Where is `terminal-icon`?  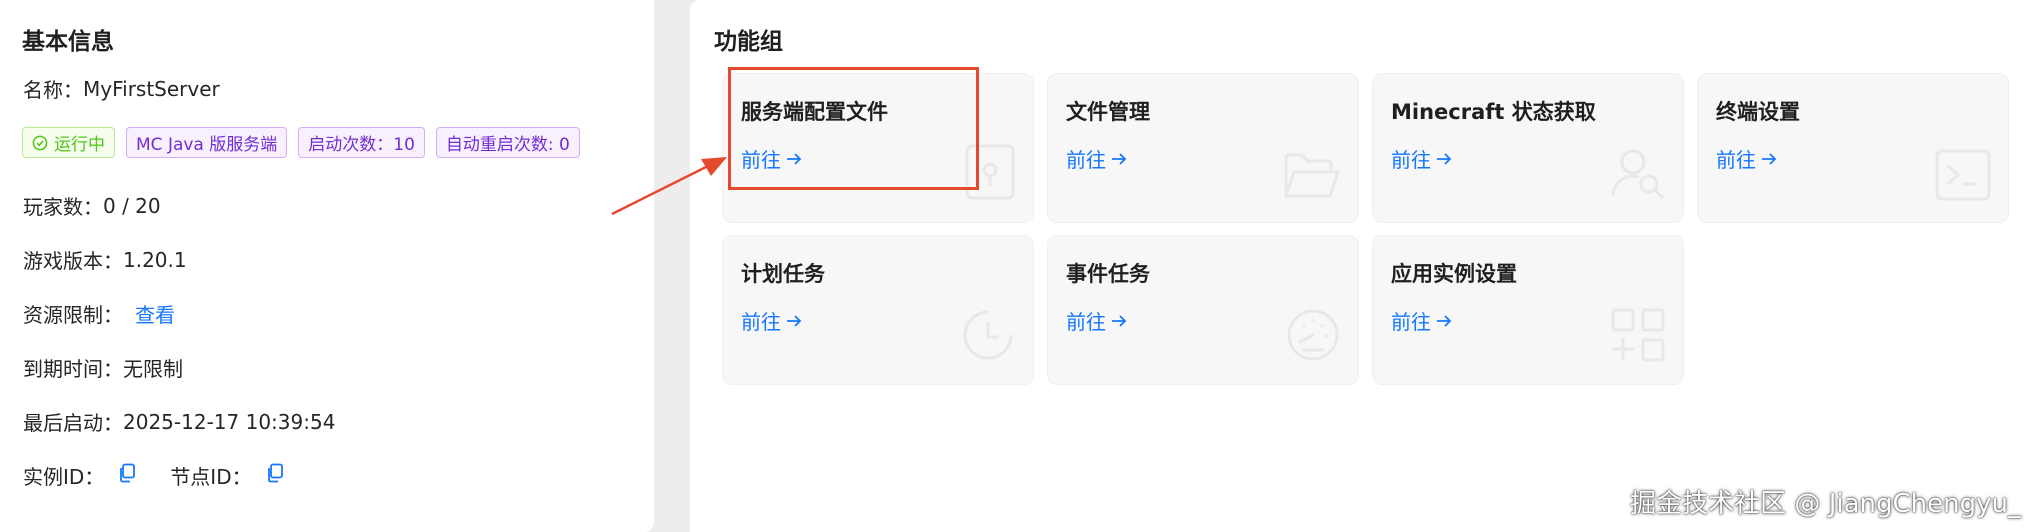 terminal-icon is located at coordinates (1963, 175).